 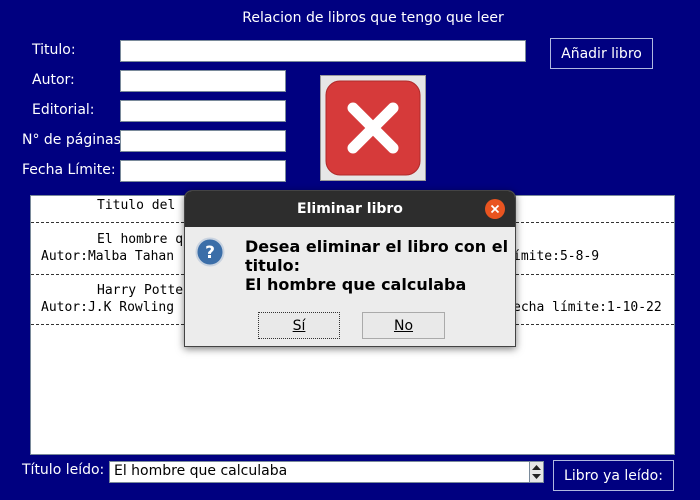 I want to click on dialog-message-line: Desea eliminar el libro con el, so click(x=377, y=246).